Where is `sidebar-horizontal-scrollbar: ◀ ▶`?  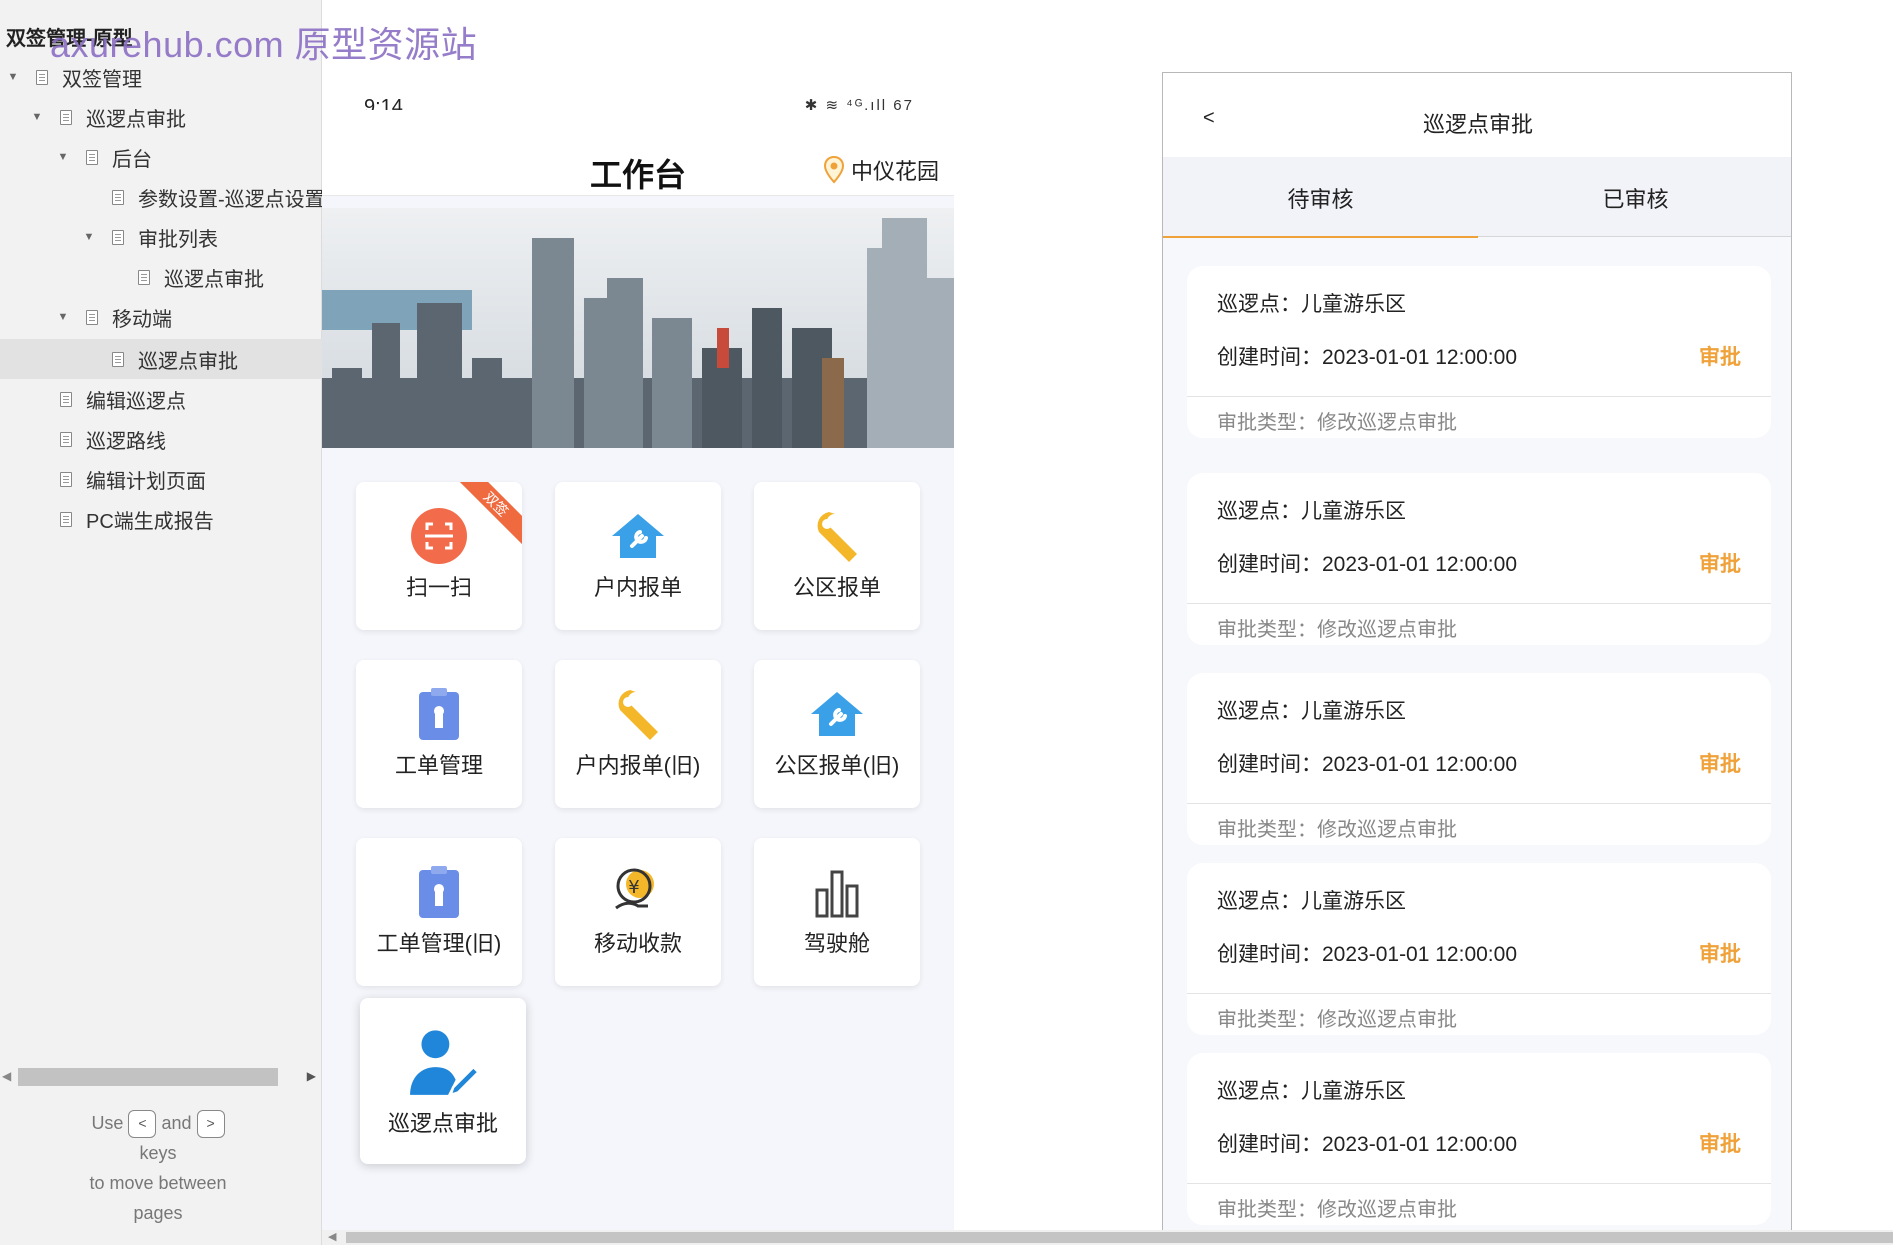 sidebar-horizontal-scrollbar: ◀ ▶ is located at coordinates (161, 1077).